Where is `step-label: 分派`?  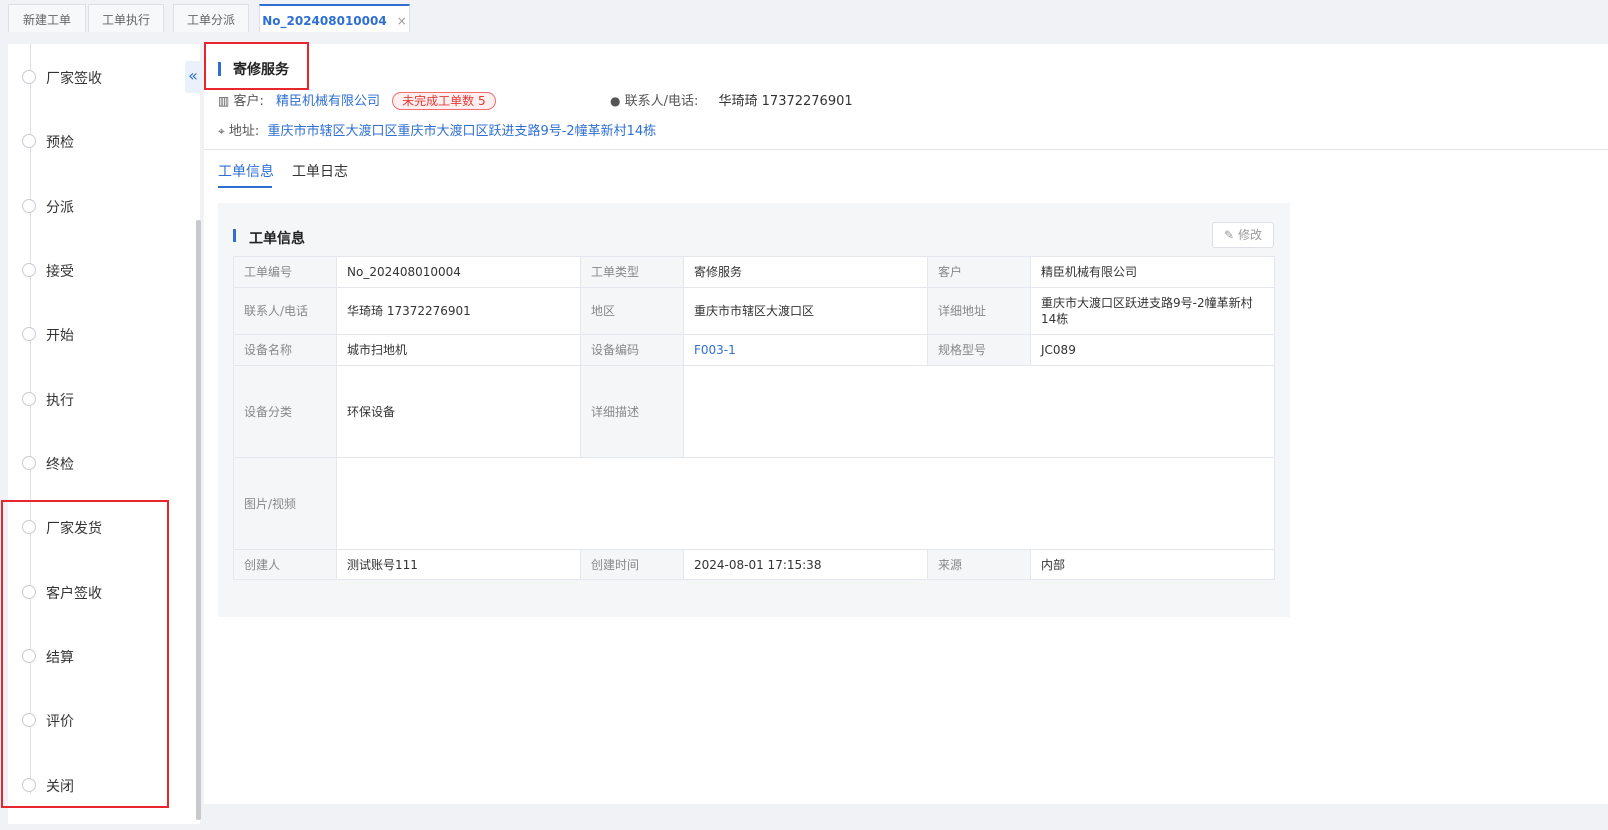
step-label: 分派 is located at coordinates (60, 208).